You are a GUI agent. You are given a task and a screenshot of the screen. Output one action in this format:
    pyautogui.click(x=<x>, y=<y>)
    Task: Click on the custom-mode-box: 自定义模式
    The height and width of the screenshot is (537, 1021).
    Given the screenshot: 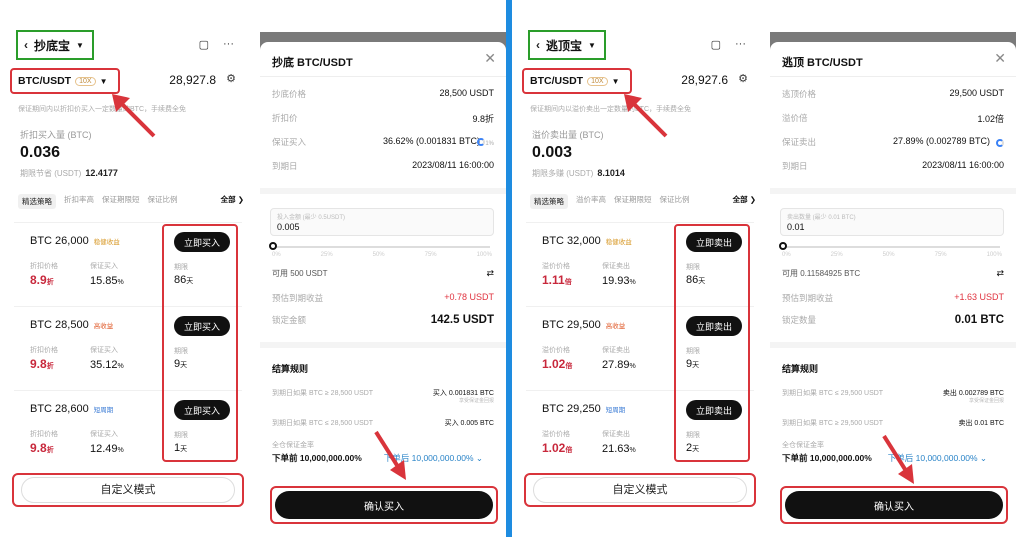 What is the action you would take?
    pyautogui.click(x=128, y=490)
    